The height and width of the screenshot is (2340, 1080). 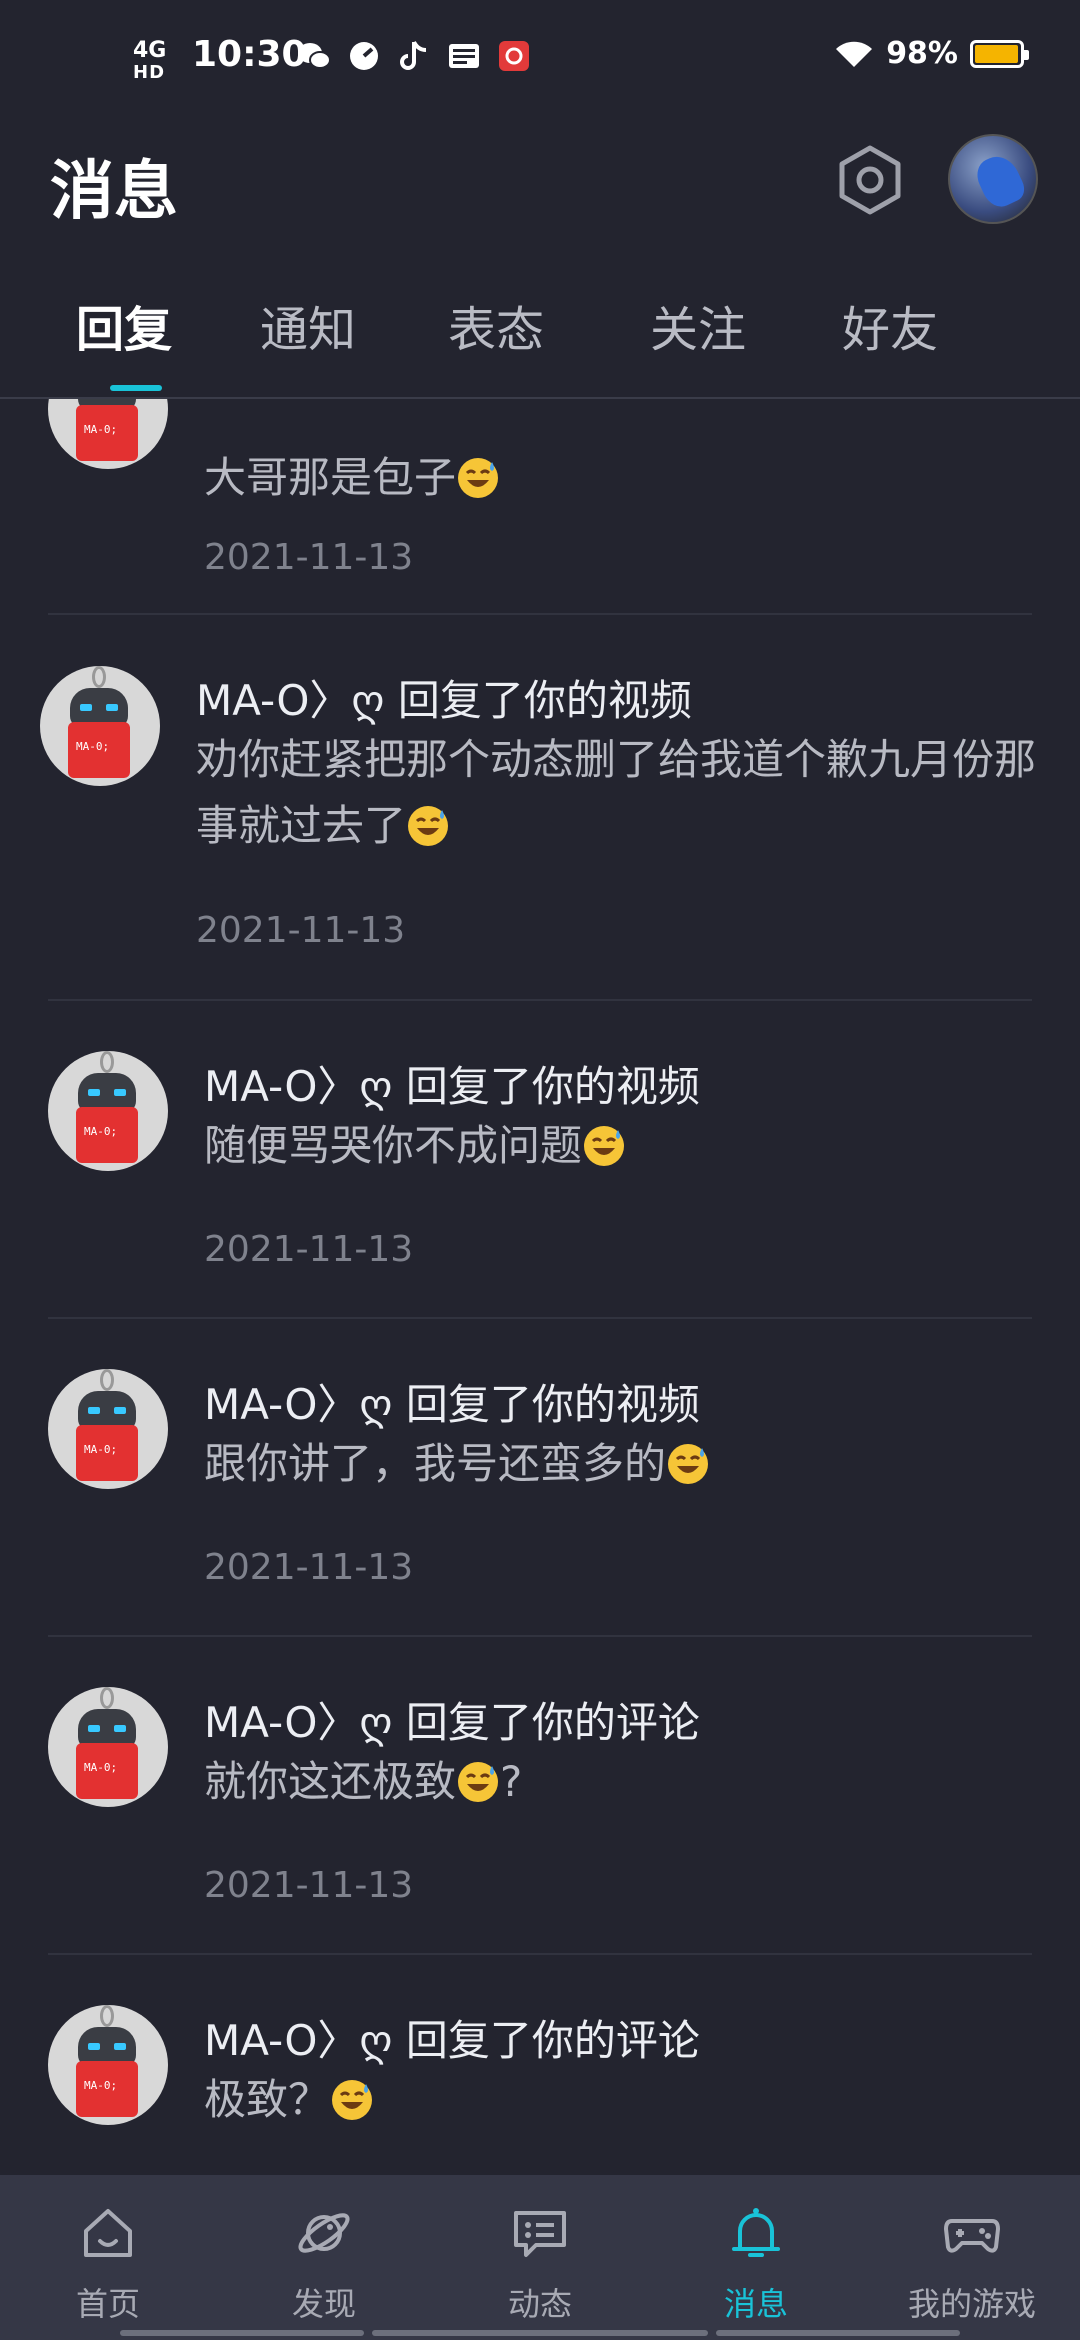 I want to click on hexagon-settings-icon, so click(x=870, y=180).